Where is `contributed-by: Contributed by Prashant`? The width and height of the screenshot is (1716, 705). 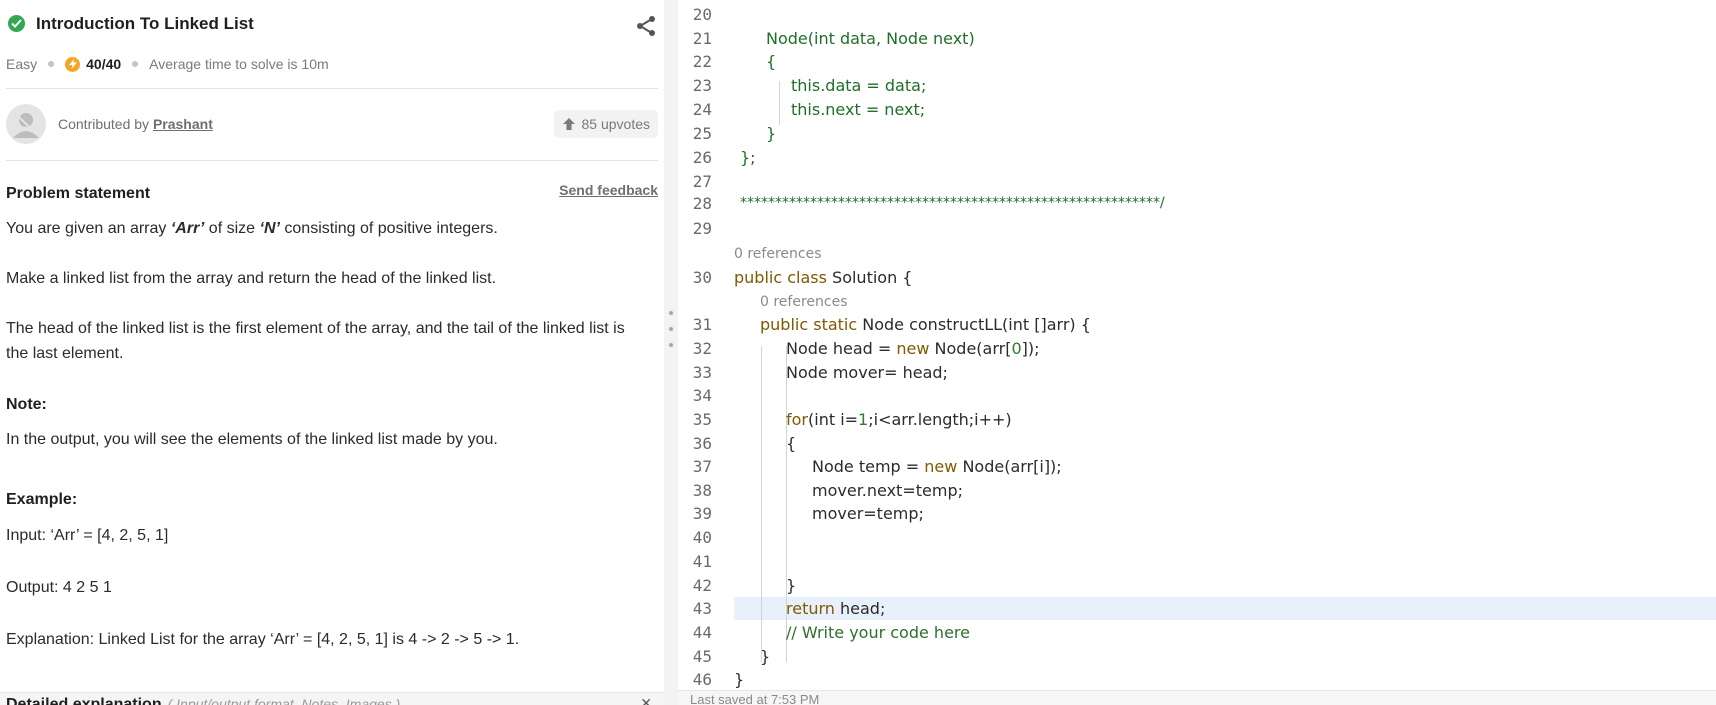
contributed-by: Contributed by Prashant is located at coordinates (135, 124).